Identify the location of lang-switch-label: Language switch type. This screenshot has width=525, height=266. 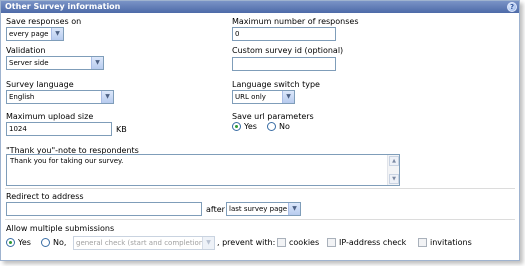
(276, 84).